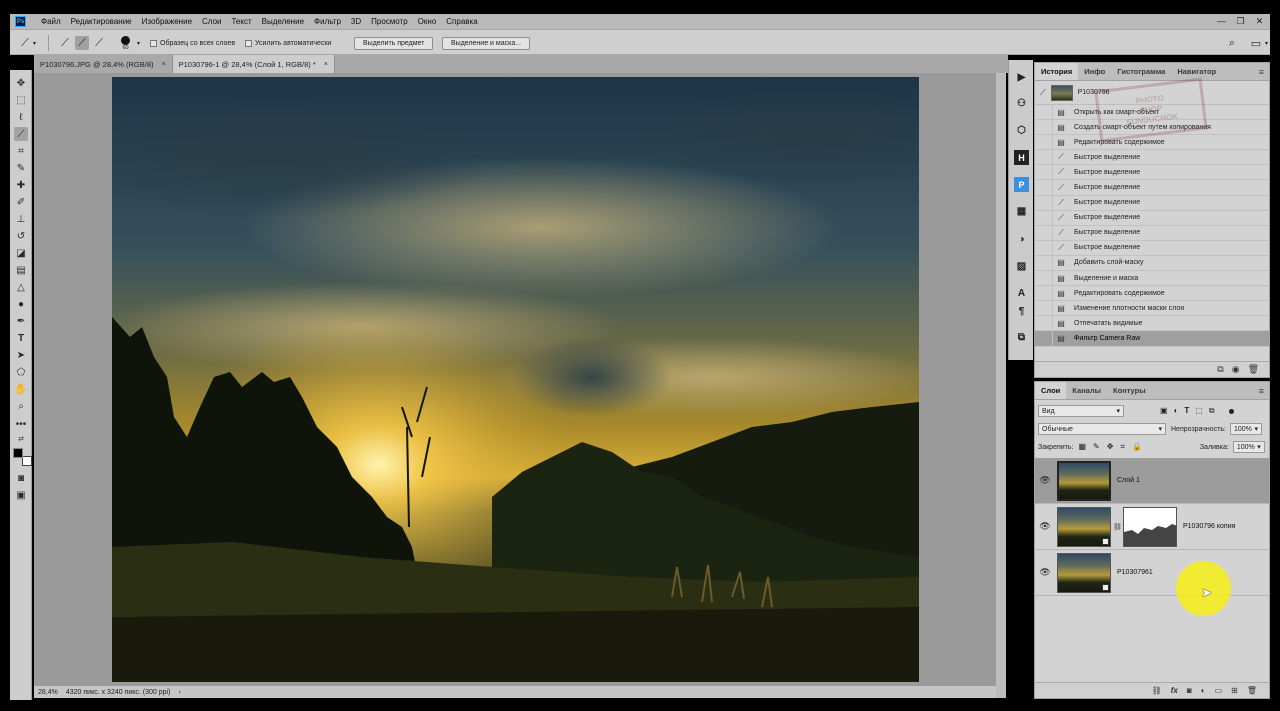  Describe the element at coordinates (21, 100) in the screenshot. I see `marquee-tool-icon: ⬚` at that location.